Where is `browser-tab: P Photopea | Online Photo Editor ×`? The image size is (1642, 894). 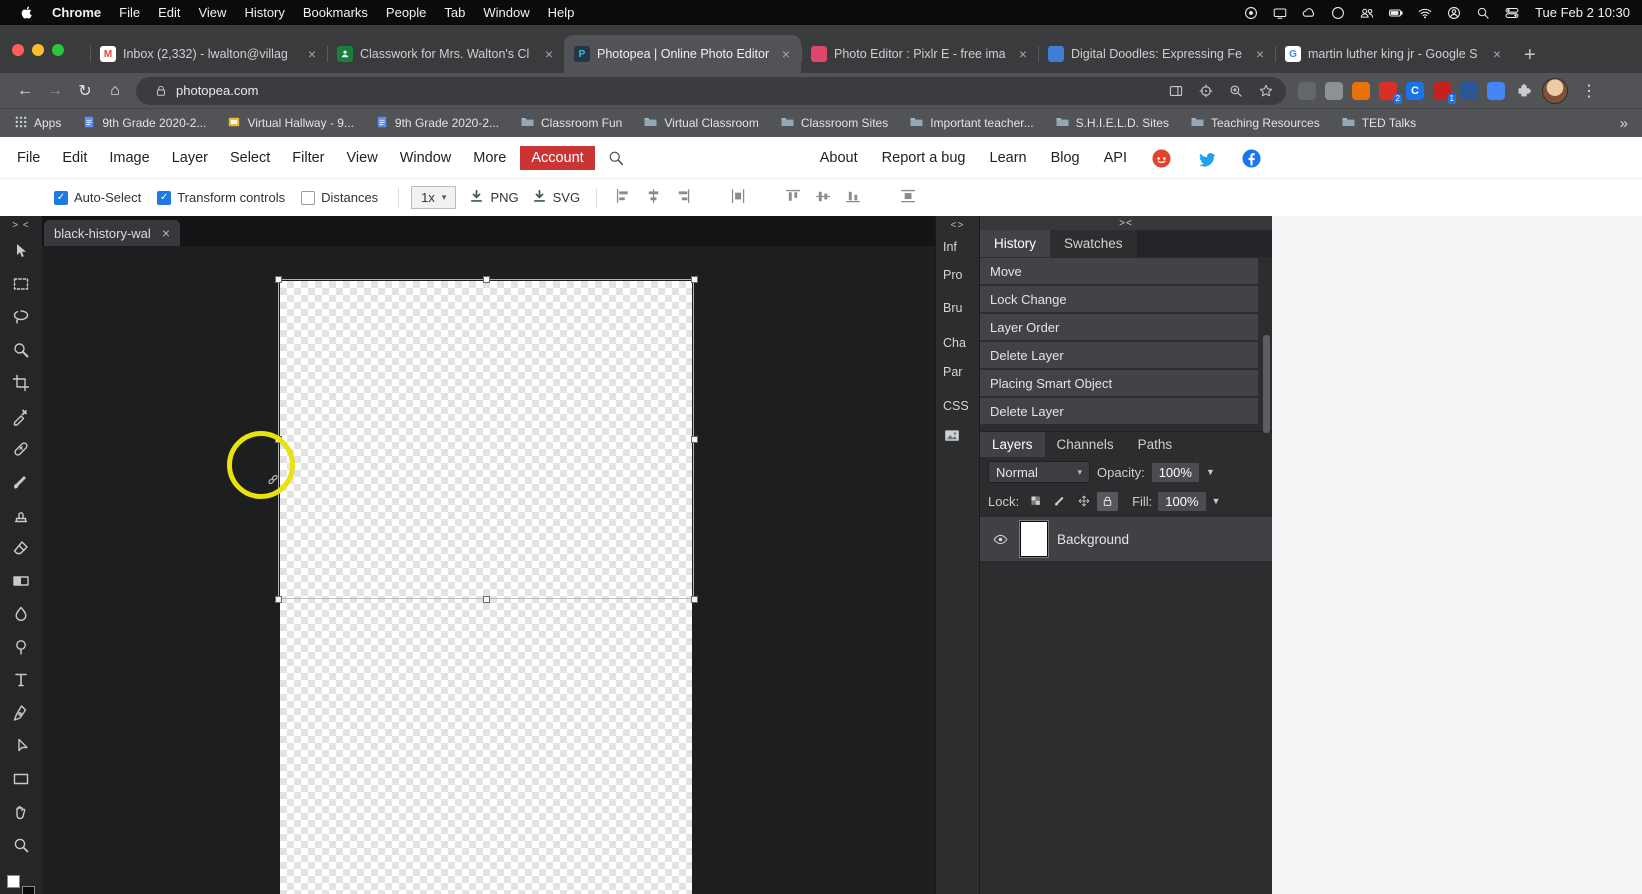
browser-tab: P Photopea | Online Photo Editor × is located at coordinates (682, 54).